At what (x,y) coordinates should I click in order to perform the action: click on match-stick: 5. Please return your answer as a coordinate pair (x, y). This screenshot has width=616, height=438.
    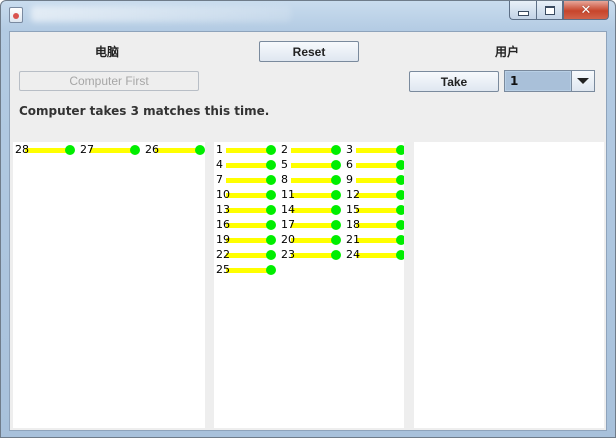
    Looking at the image, I should click on (311, 165).